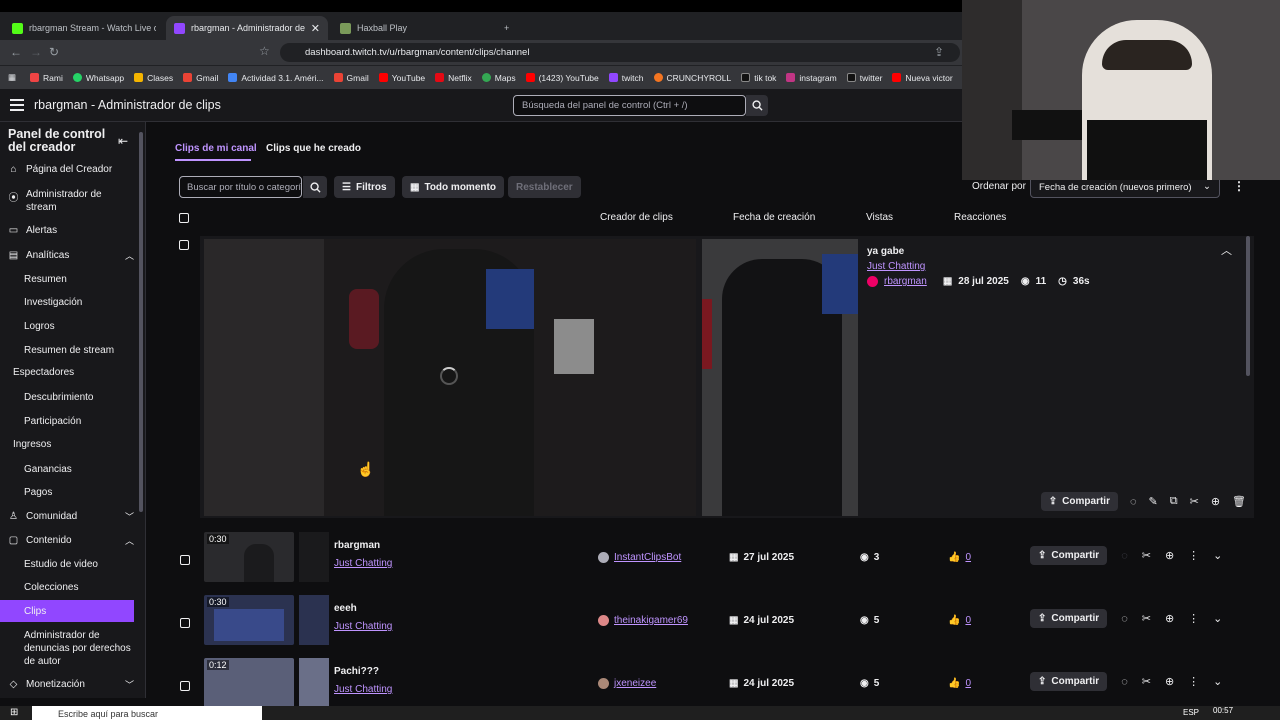 Image resolution: width=1280 pixels, height=720 pixels. What do you see at coordinates (811, 78) in the screenshot?
I see `bookmark-item: instagram` at bounding box center [811, 78].